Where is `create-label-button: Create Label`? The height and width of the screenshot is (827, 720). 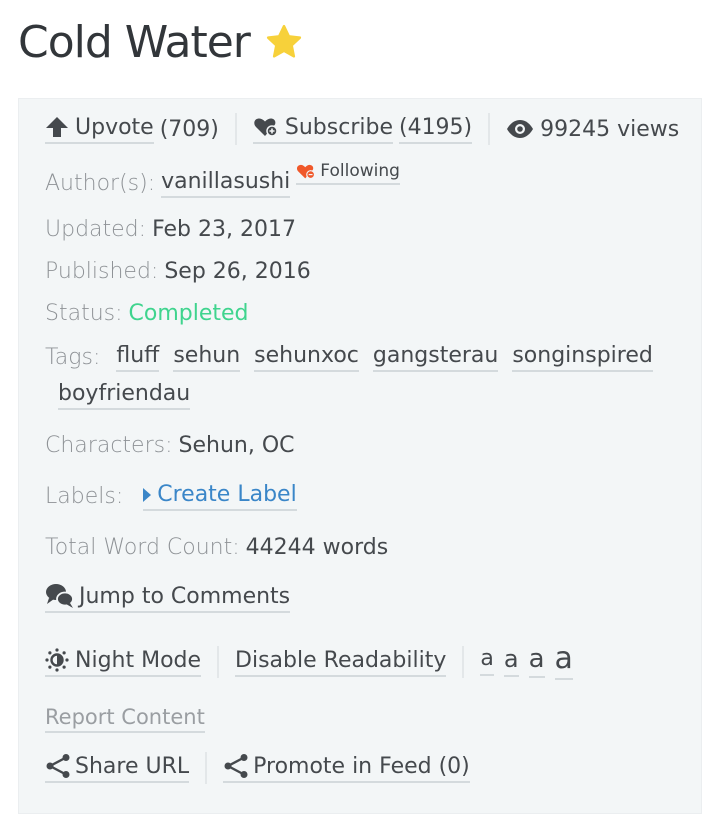
create-label-button: Create Label is located at coordinates (220, 496).